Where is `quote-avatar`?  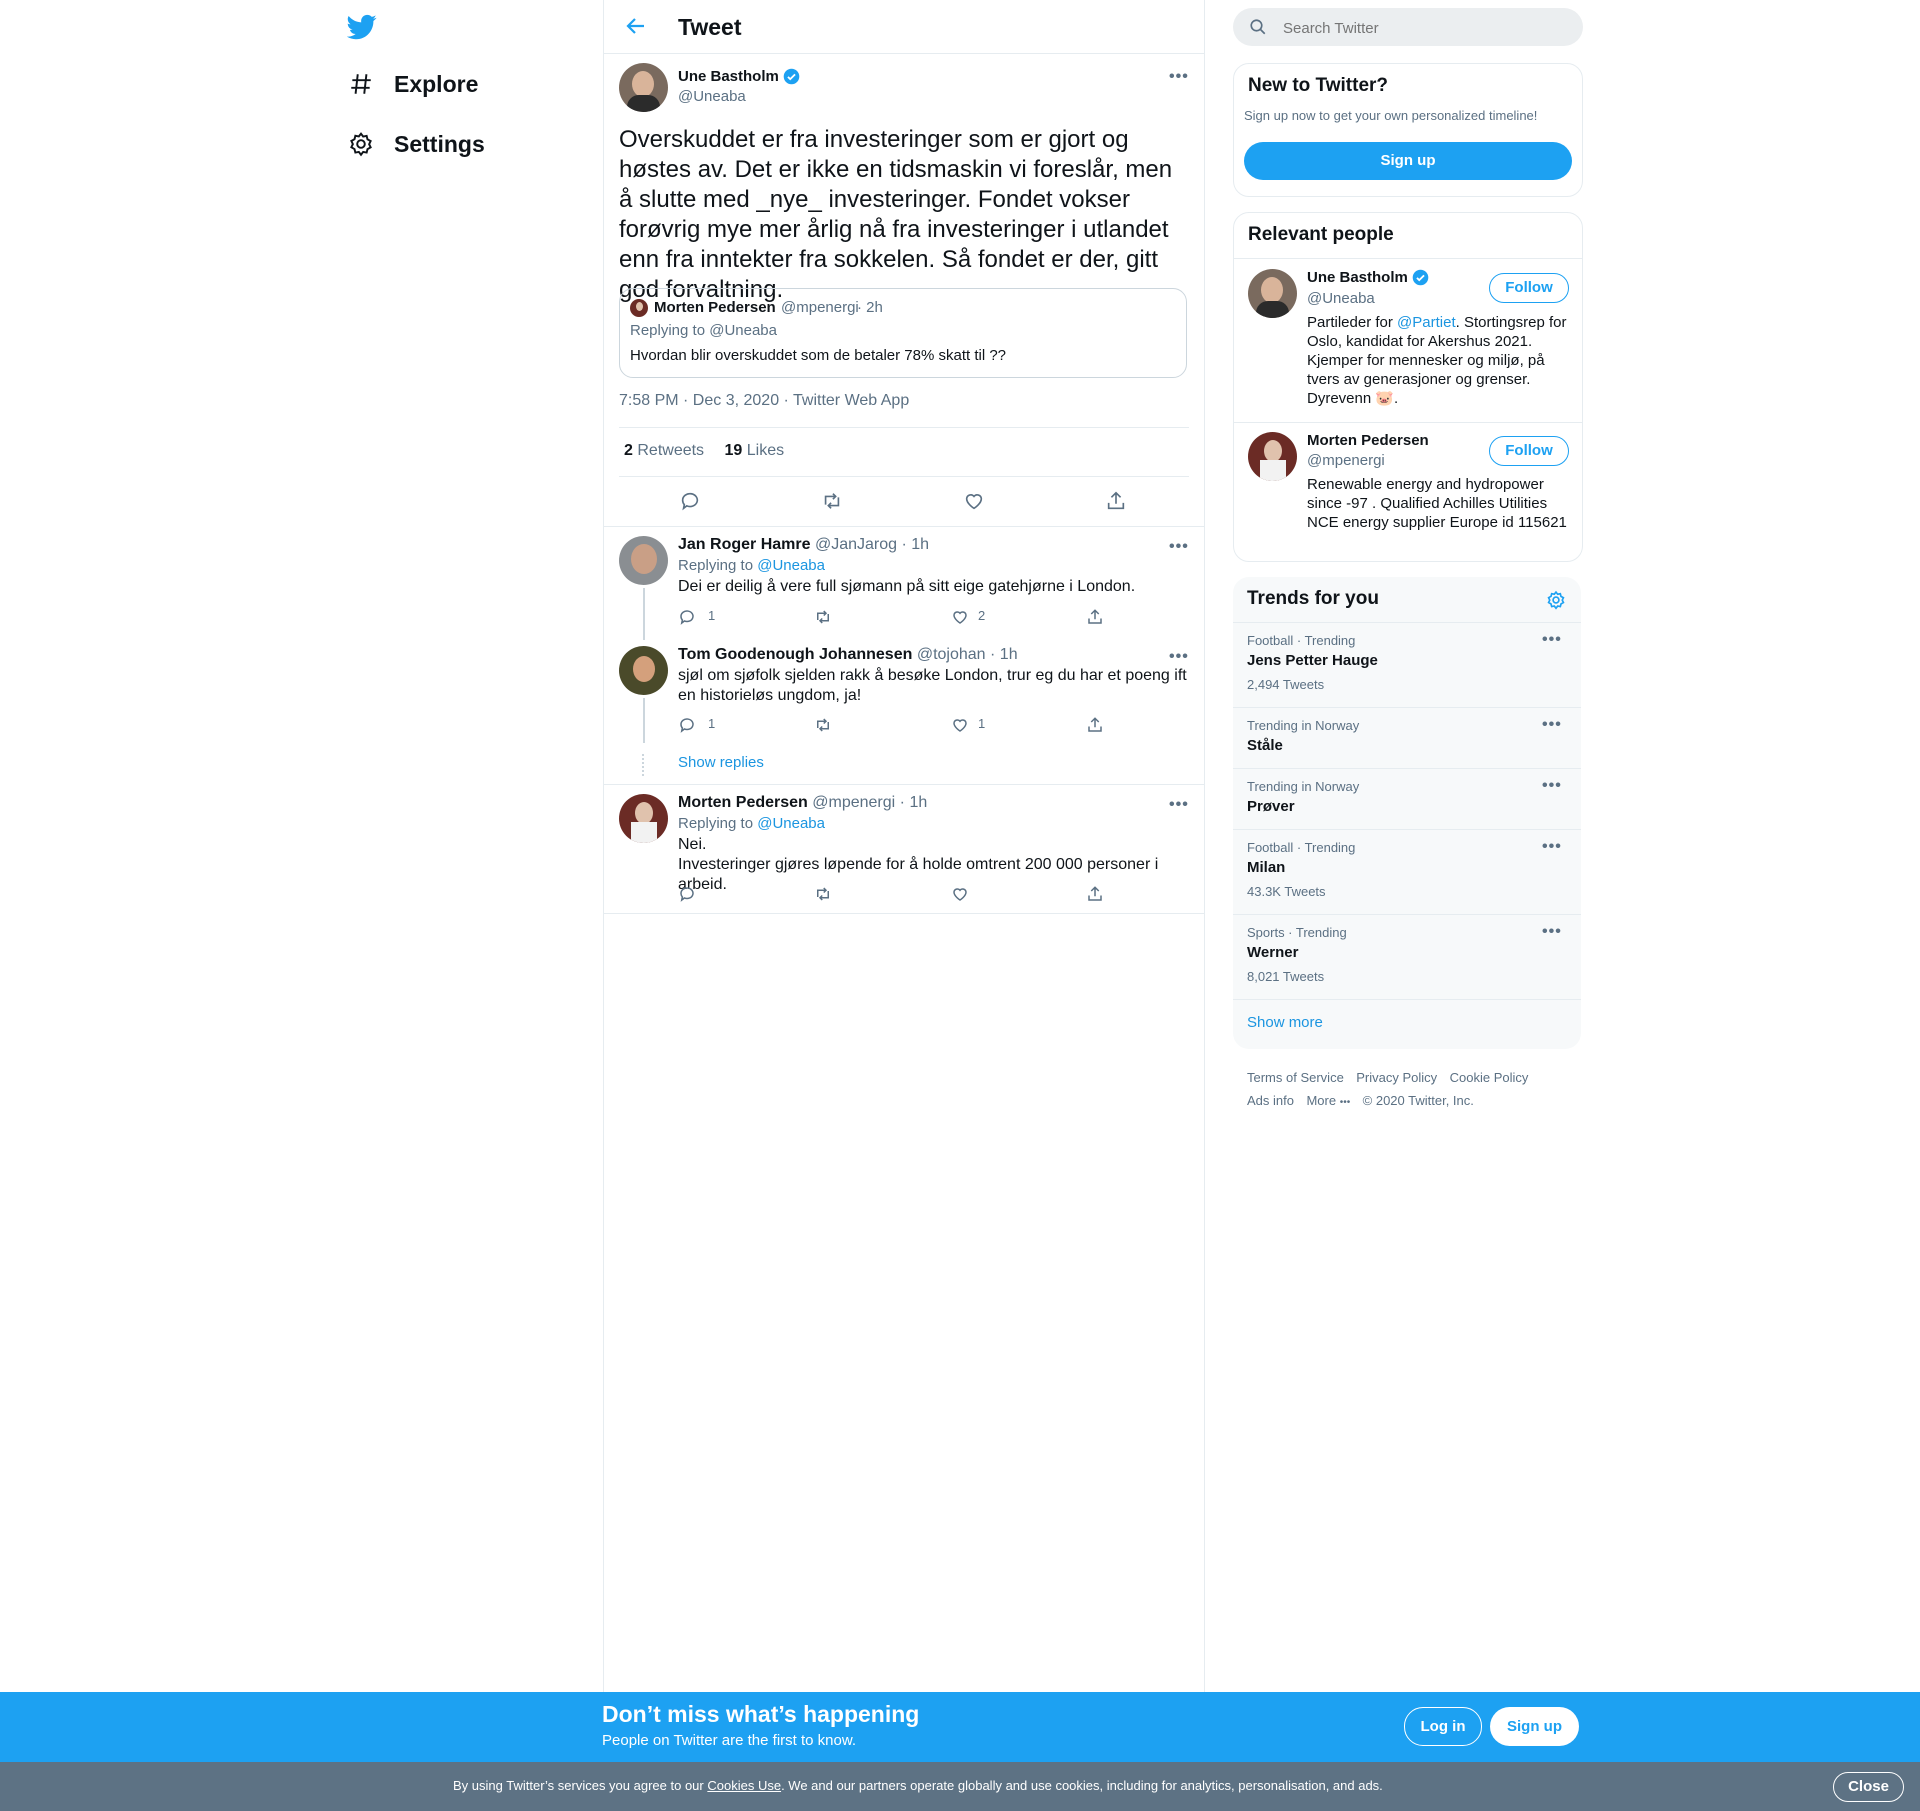
quote-avatar is located at coordinates (639, 308).